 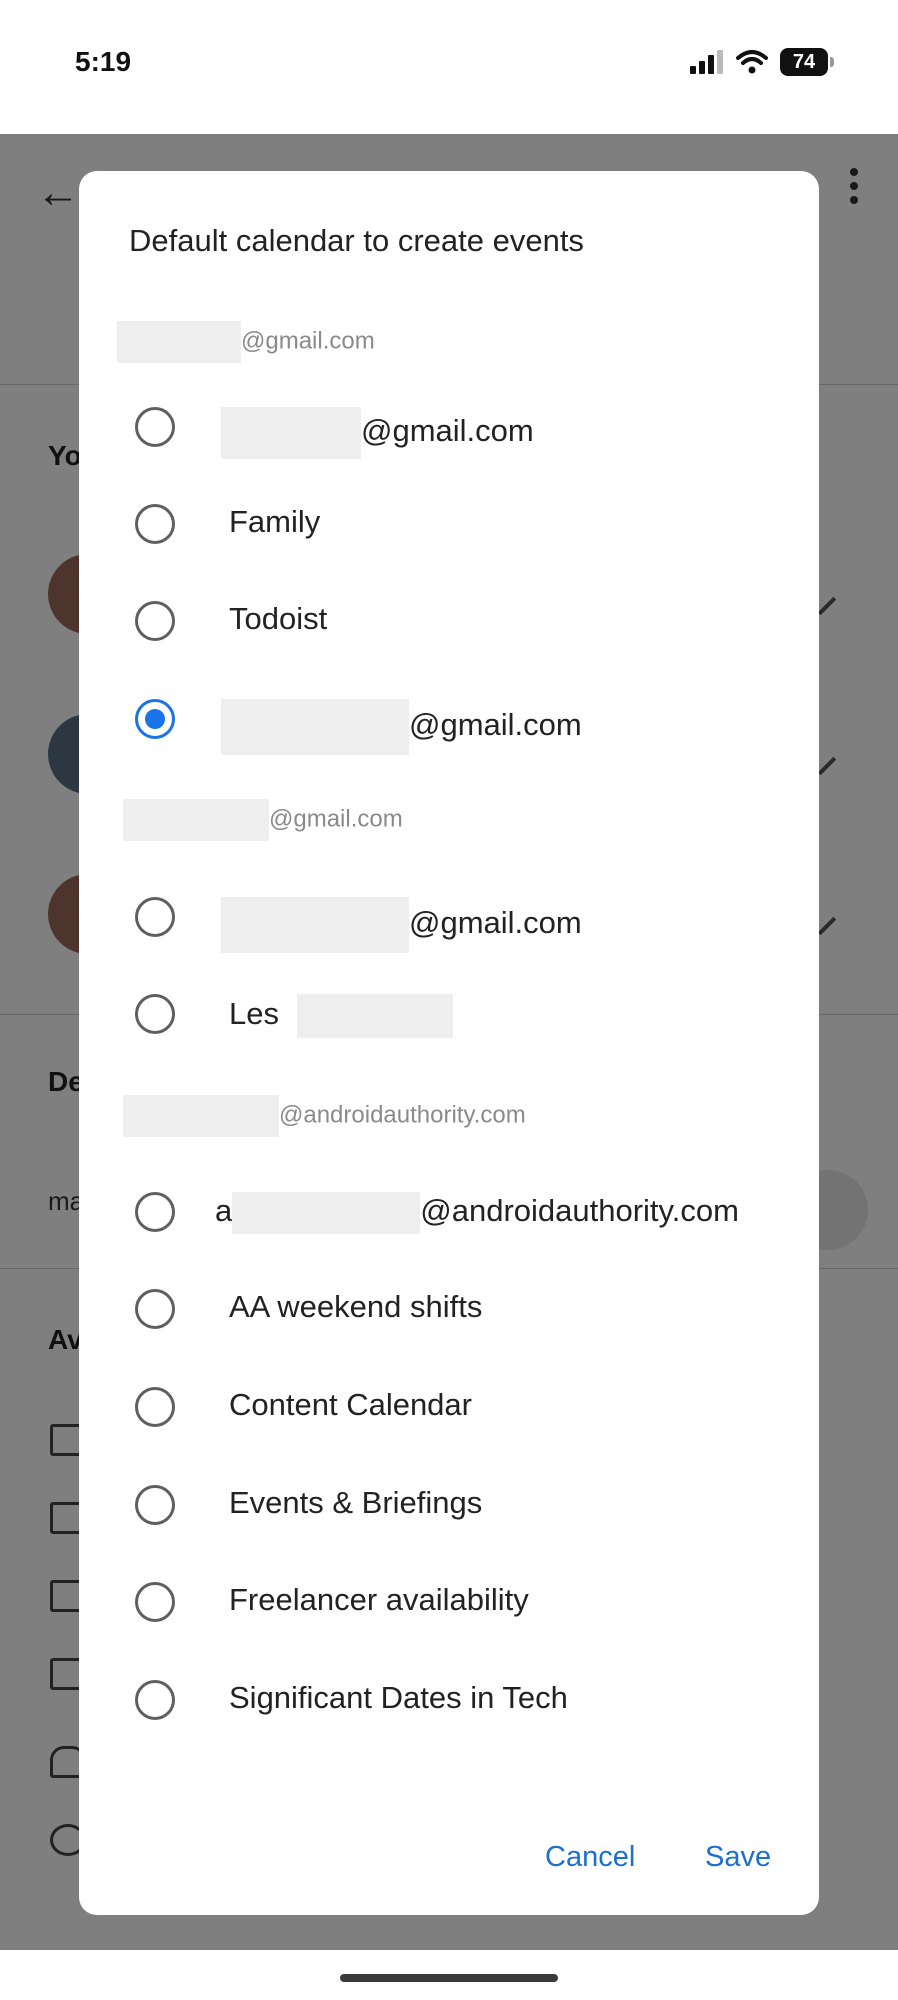 I want to click on calendar-label: Content Calendar, so click(x=350, y=1404).